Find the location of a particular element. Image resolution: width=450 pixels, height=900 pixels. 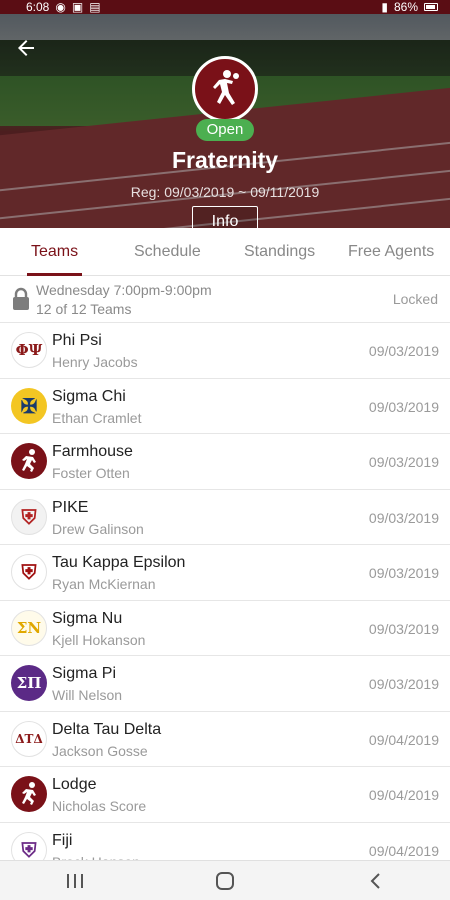

team-captain: Ethan Cramlet is located at coordinates (97, 417).